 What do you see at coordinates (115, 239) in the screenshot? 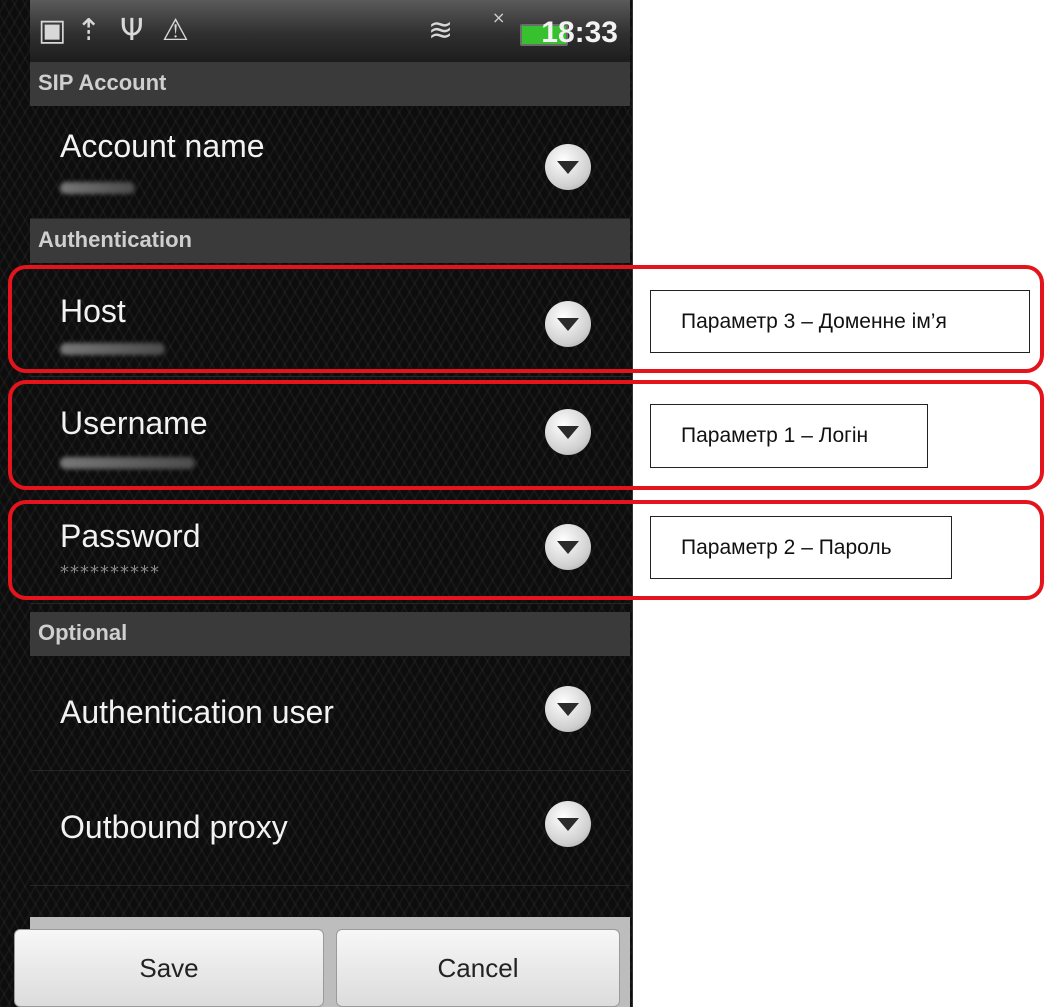
I see `section-title: Authentication` at bounding box center [115, 239].